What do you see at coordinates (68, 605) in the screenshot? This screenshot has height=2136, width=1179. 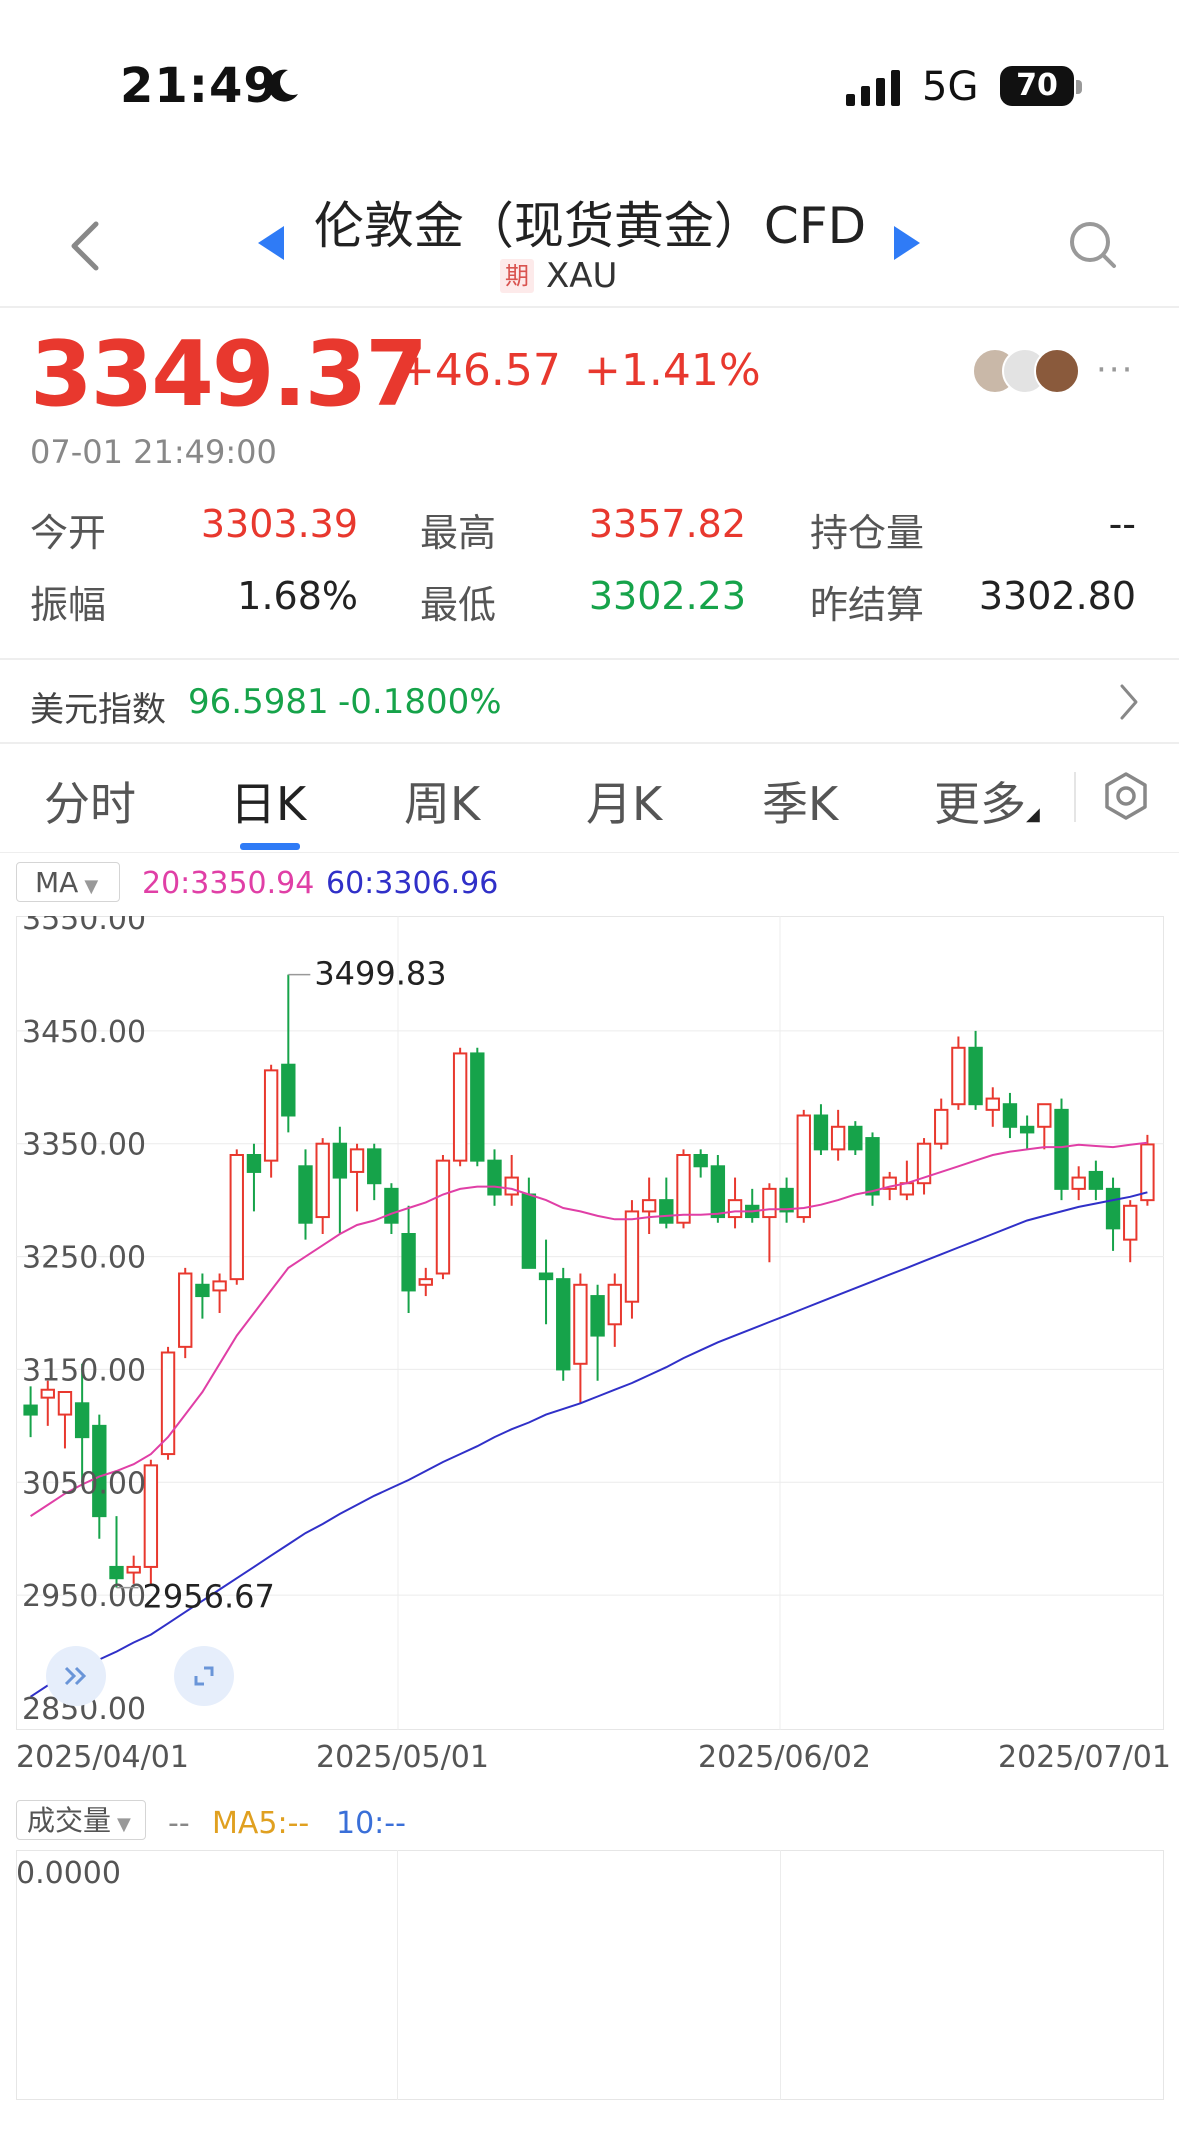 I see `stat-label: 振幅` at bounding box center [68, 605].